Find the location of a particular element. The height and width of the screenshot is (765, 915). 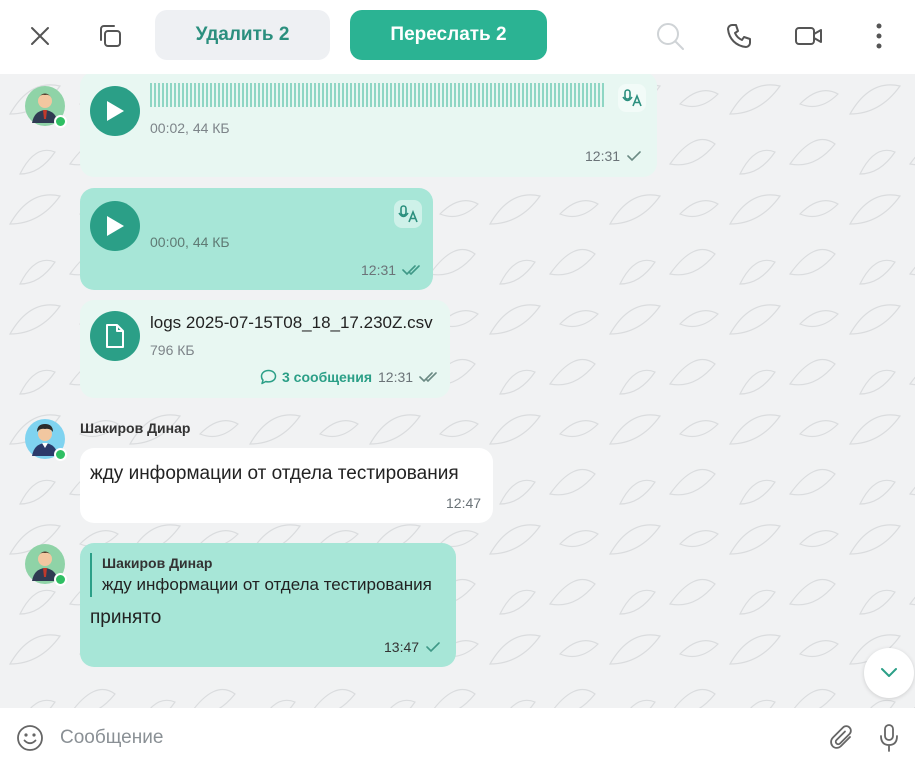

message-text: жду информации от отдела тестирования is located at coordinates (274, 473).